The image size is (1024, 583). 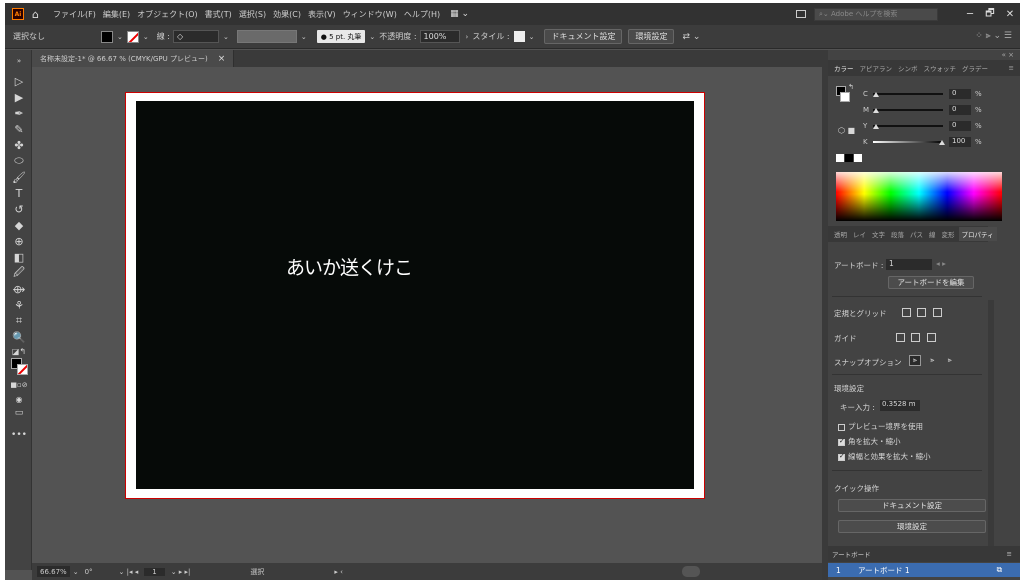 I want to click on stroke-swatch, so click(x=132, y=36).